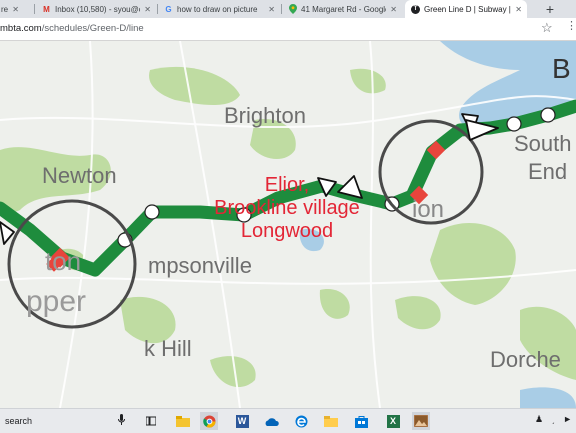  I want to click on volume-icon: ►, so click(567, 419).